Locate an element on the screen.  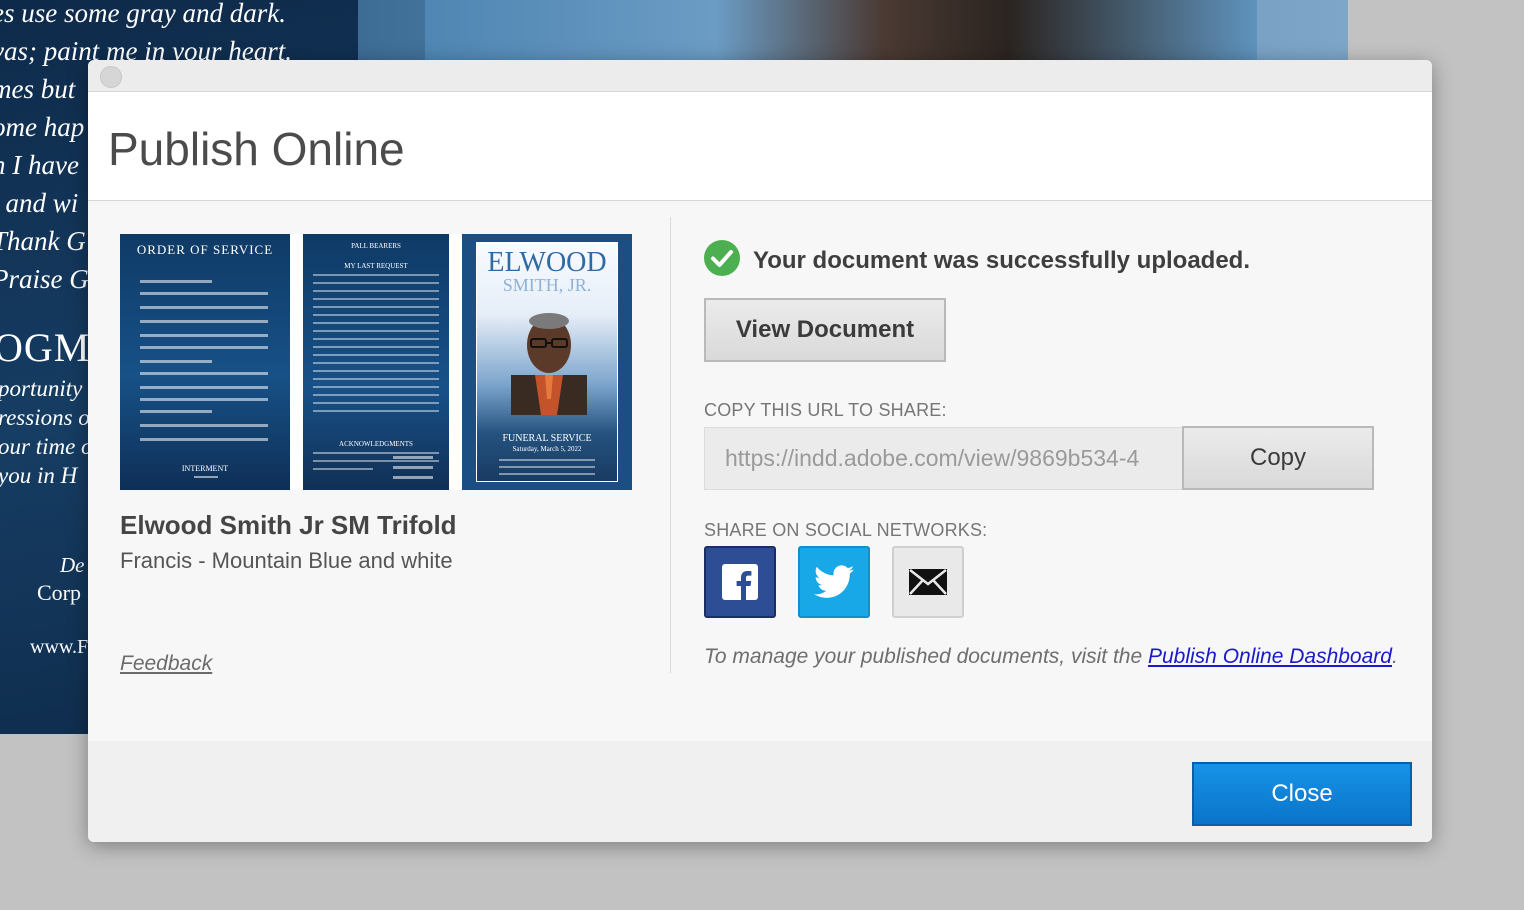
share-url-field is located at coordinates (944, 458).